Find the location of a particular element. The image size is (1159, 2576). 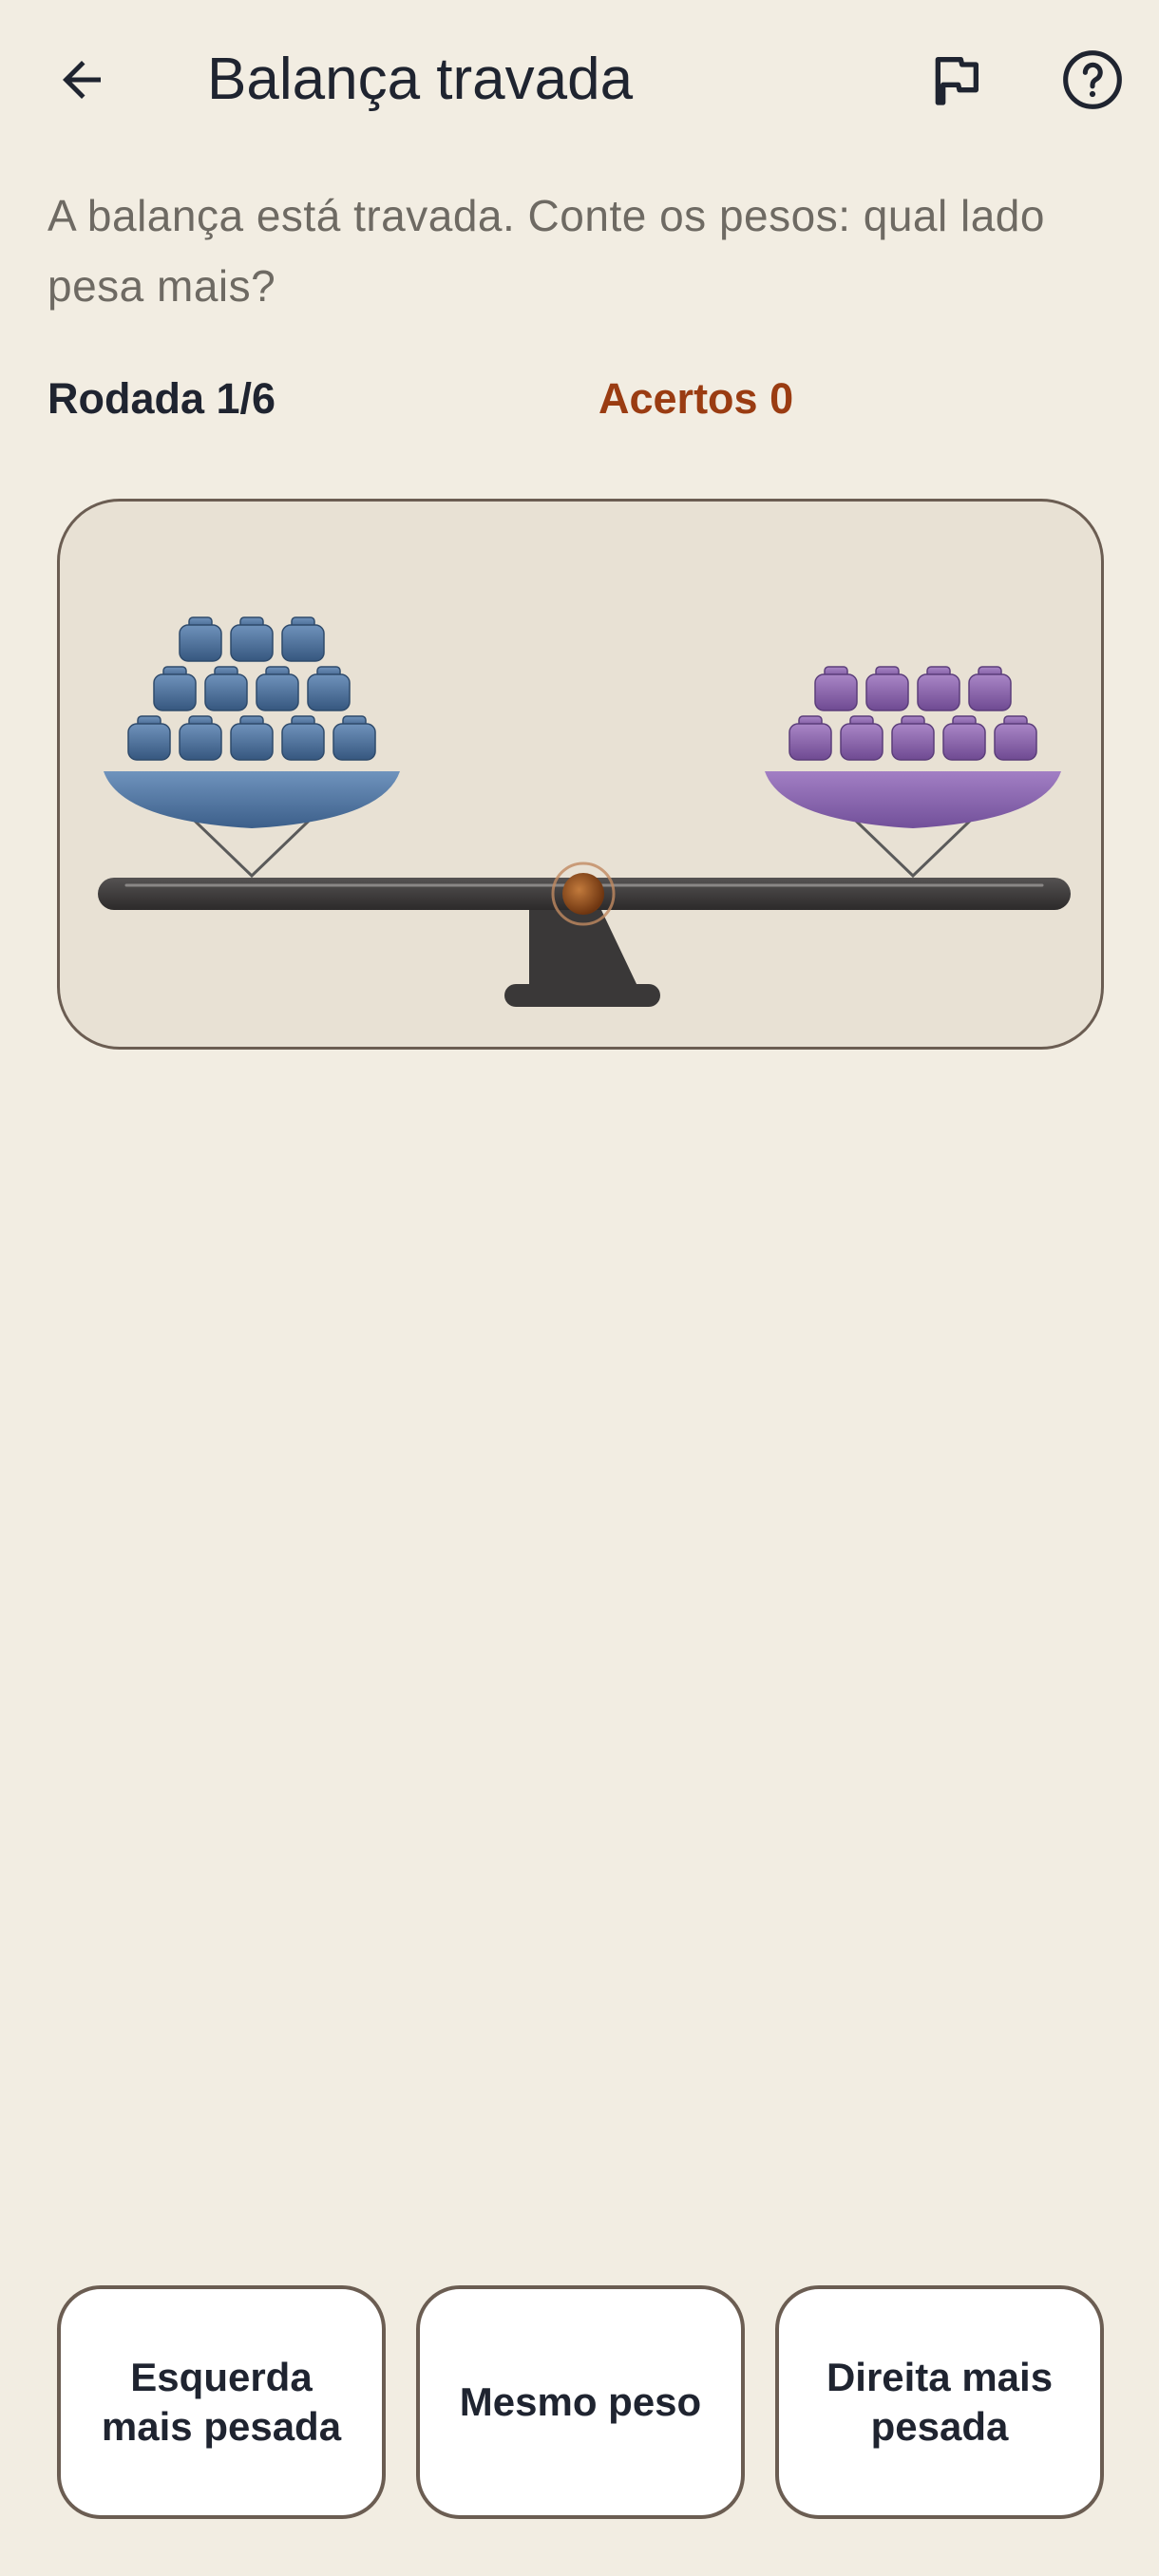

left-weights is located at coordinates (251, 688).